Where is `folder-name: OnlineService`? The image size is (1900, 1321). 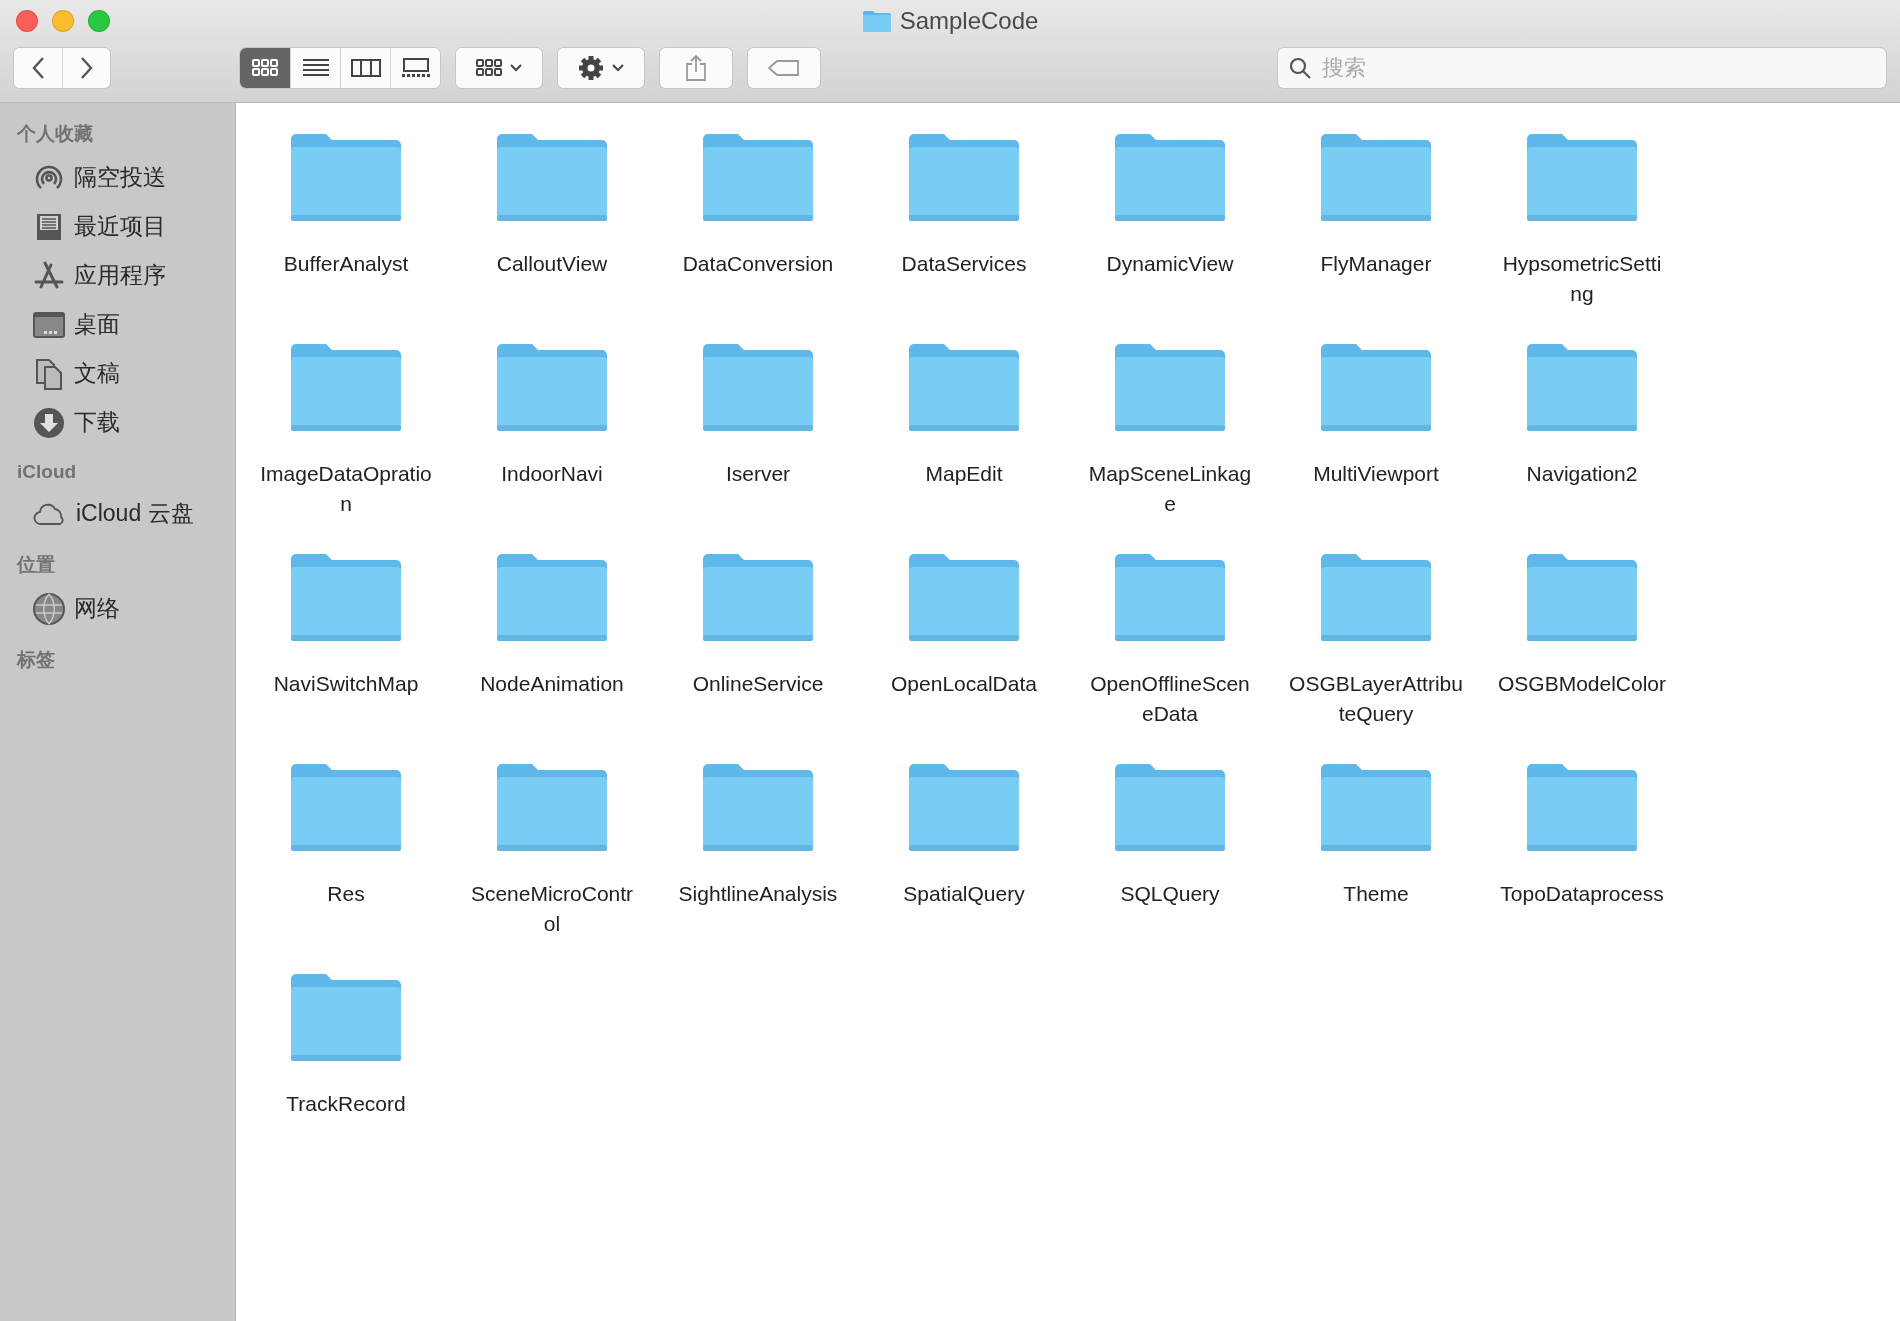
folder-name: OnlineService is located at coordinates (758, 684).